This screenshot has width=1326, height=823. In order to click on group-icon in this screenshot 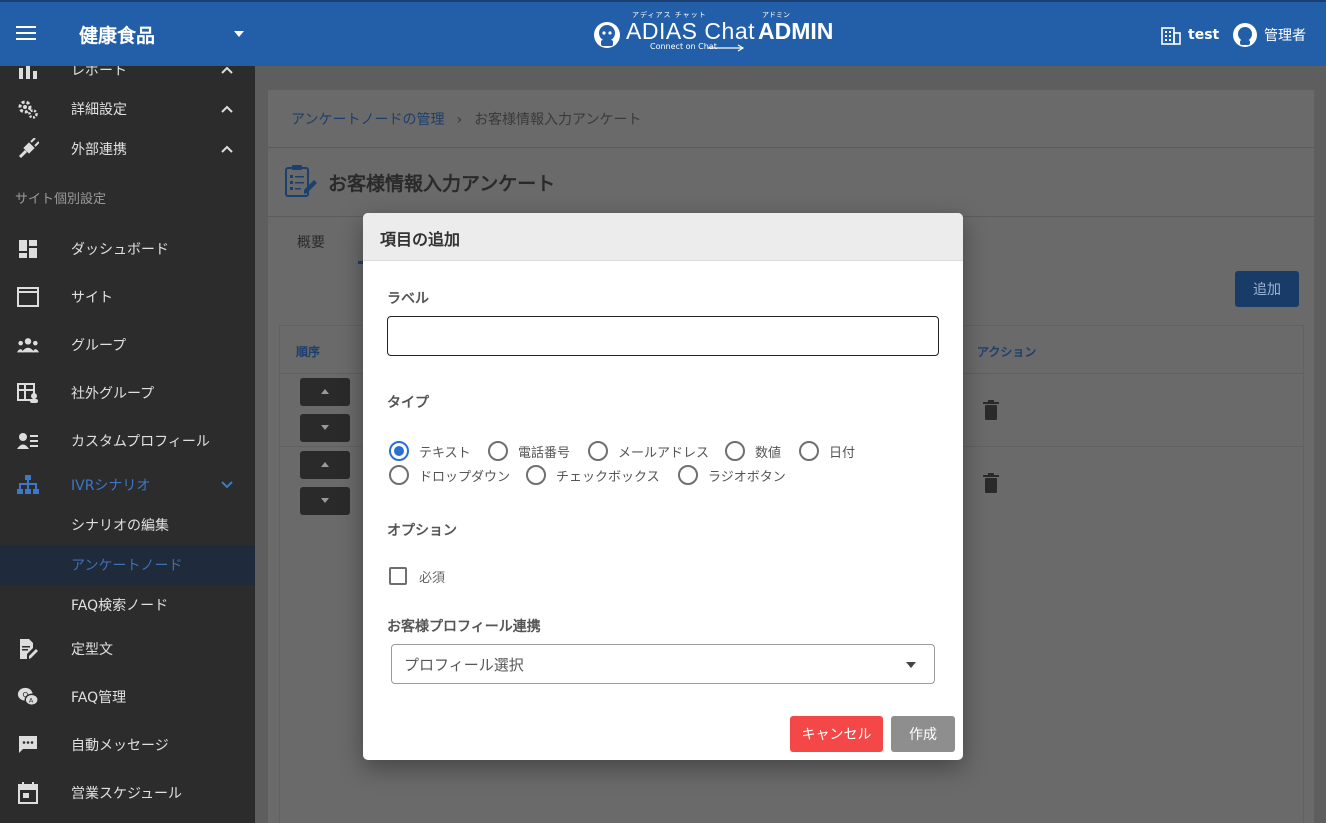, I will do `click(28, 345)`.